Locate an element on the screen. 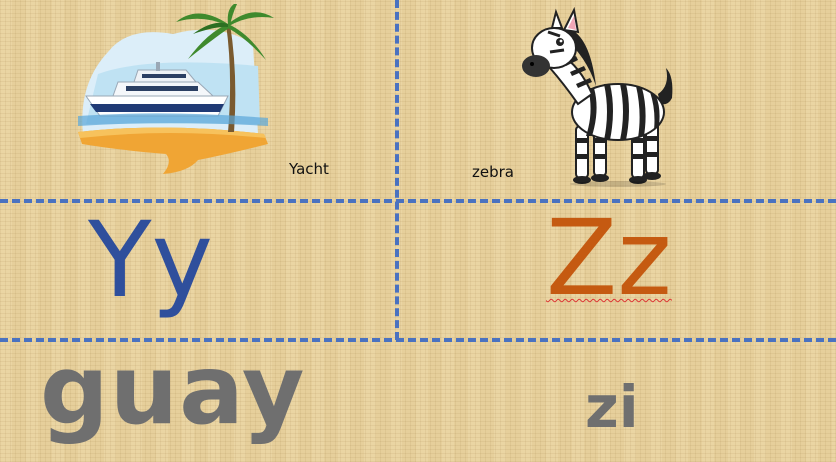  pronunciation-z: zi is located at coordinates (612, 407).